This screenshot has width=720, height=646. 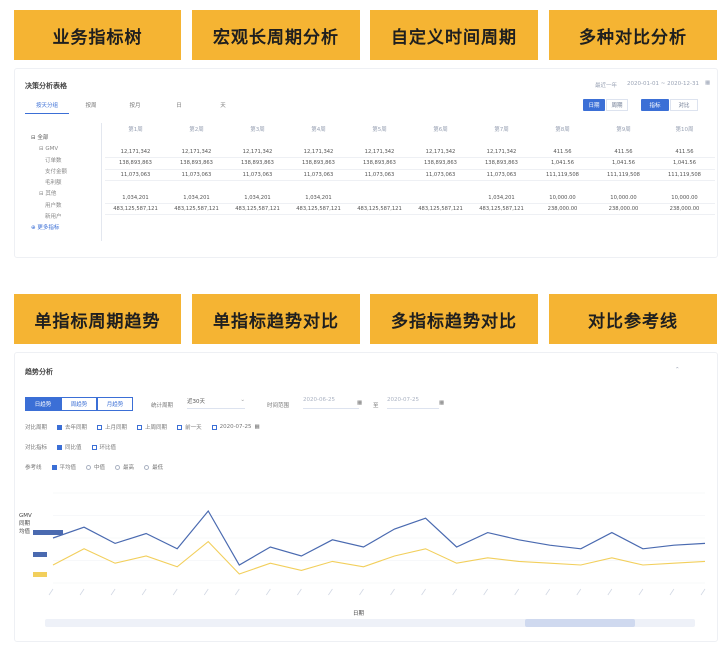 I want to click on tree-node: 新用户, so click(x=63, y=217).